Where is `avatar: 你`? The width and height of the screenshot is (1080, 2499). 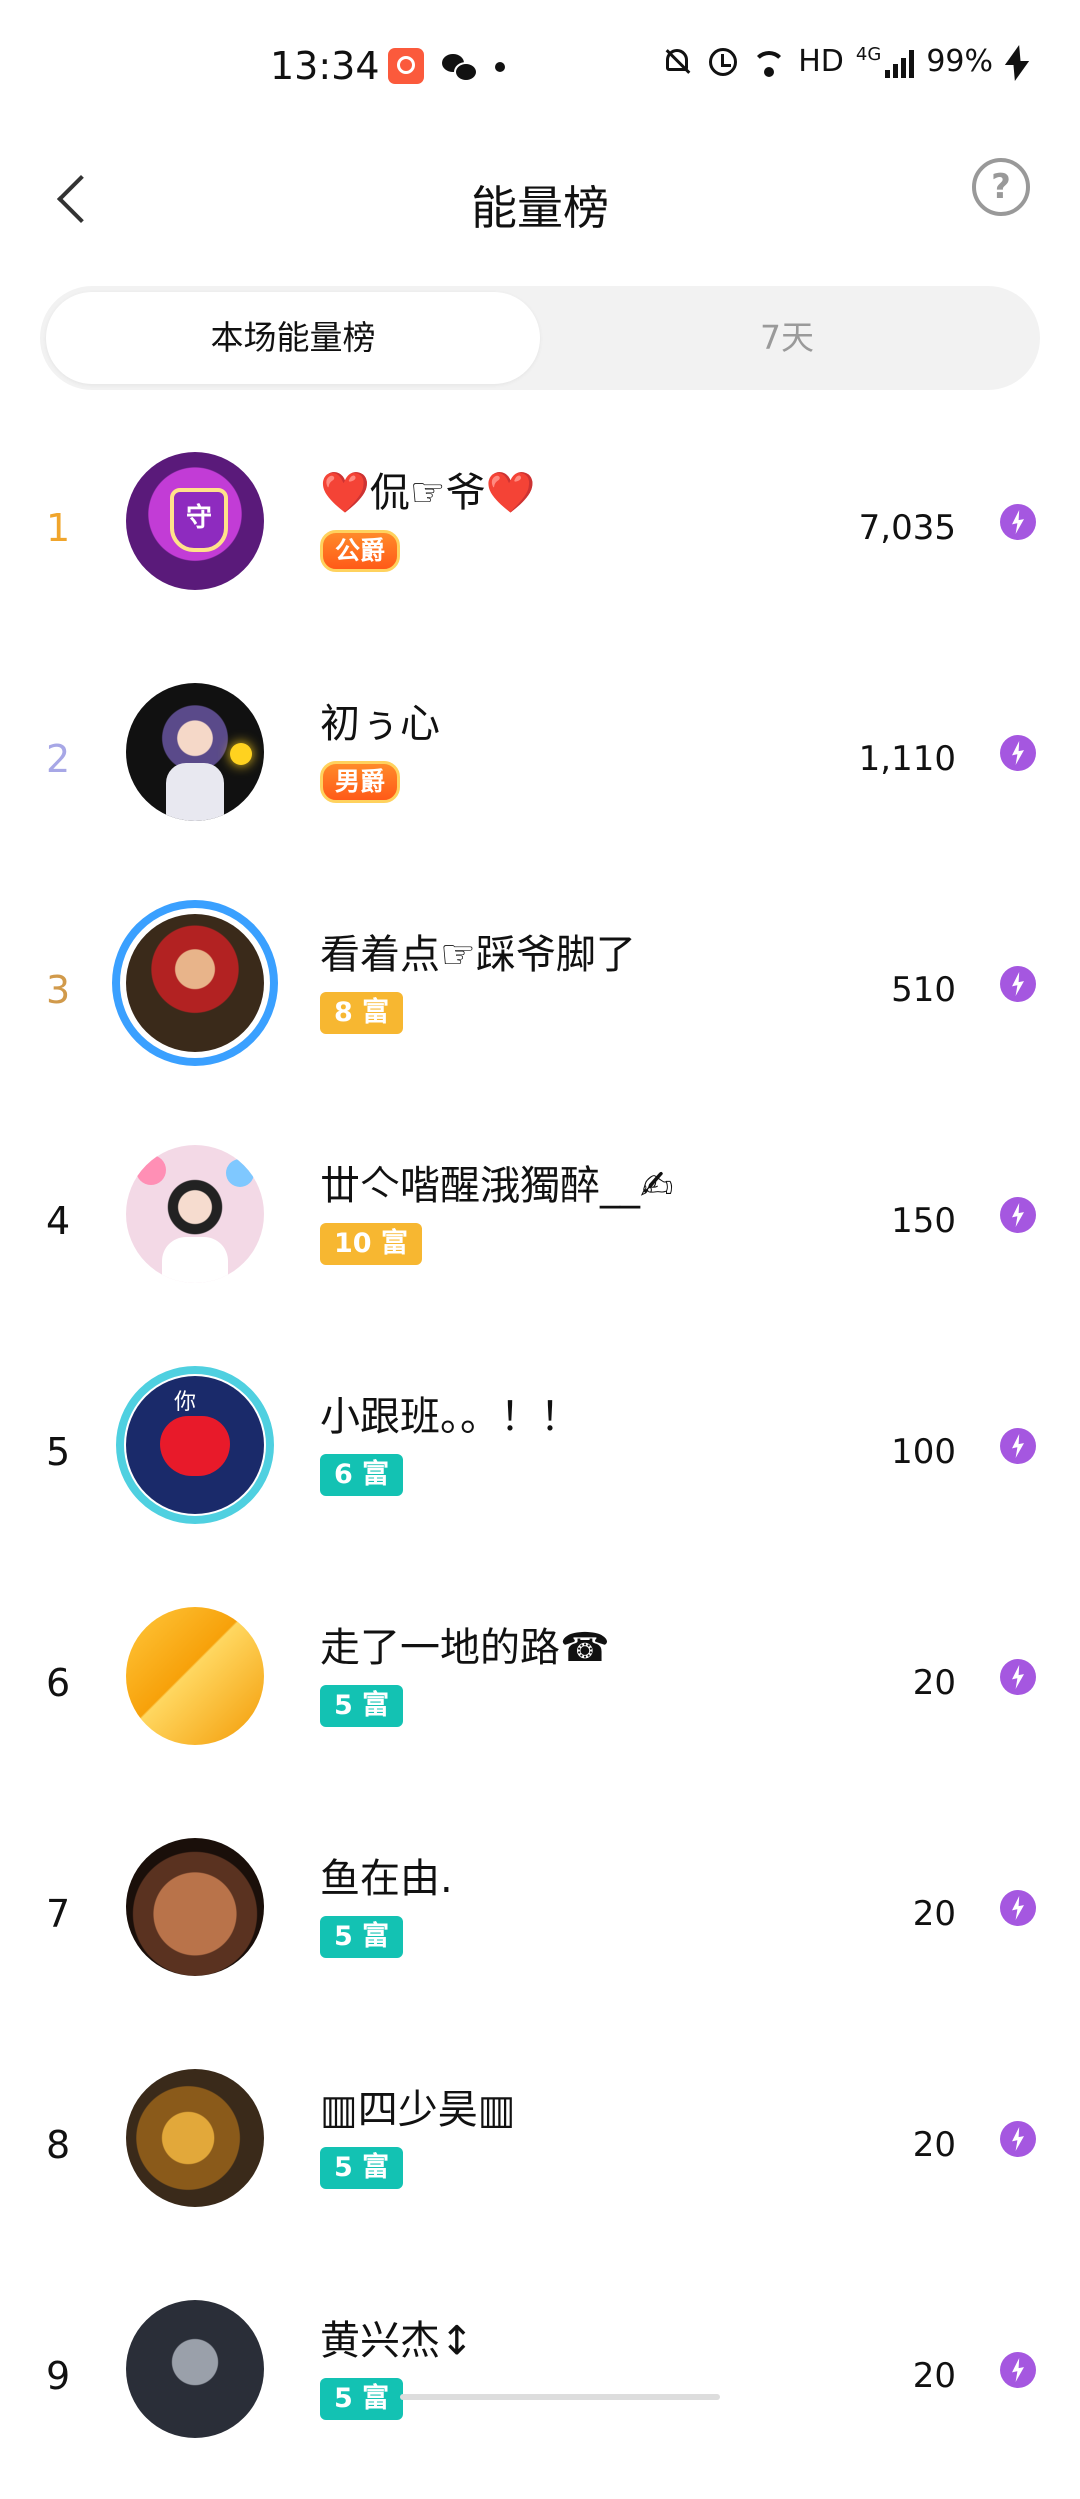 avatar: 你 is located at coordinates (195, 1445).